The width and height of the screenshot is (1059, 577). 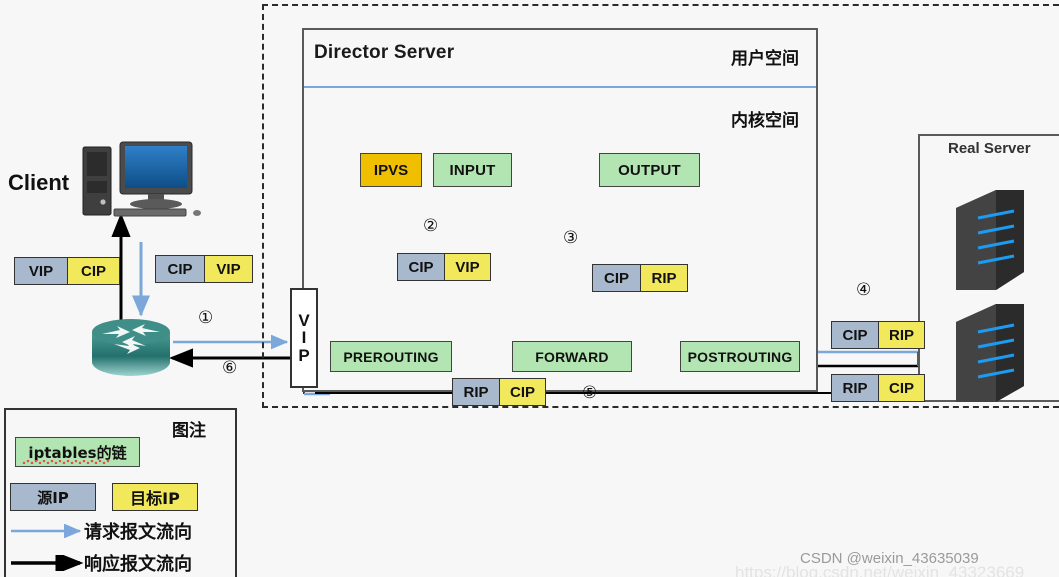 I want to click on chain-box-postrouting: POSTROUTING, so click(x=740, y=356).